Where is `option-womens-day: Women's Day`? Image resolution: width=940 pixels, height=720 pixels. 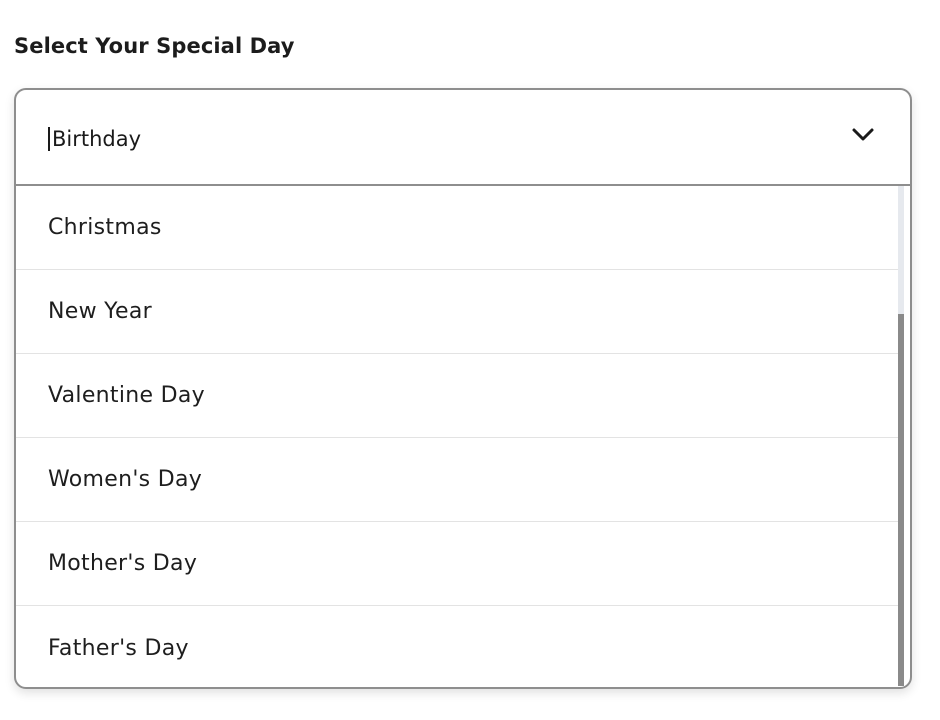 option-womens-day: Women's Day is located at coordinates (458, 480).